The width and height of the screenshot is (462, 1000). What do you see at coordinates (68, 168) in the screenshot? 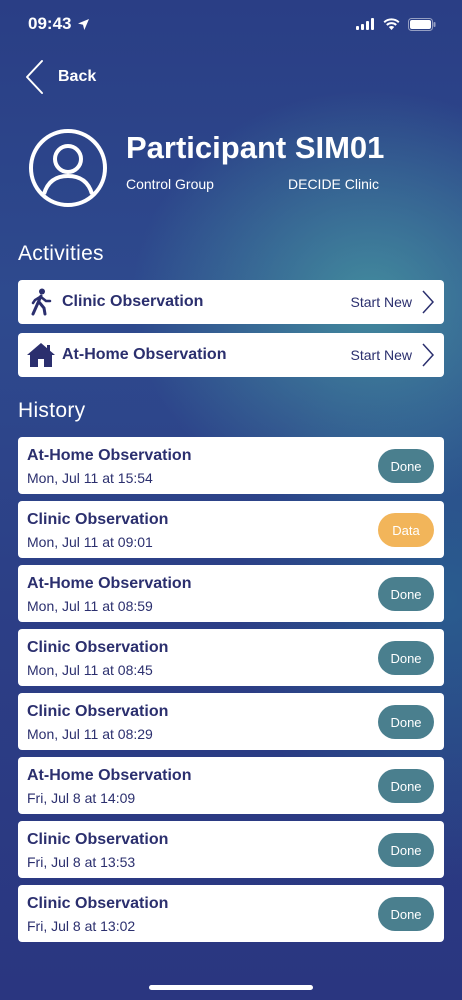
I see `user-avatar-icon` at bounding box center [68, 168].